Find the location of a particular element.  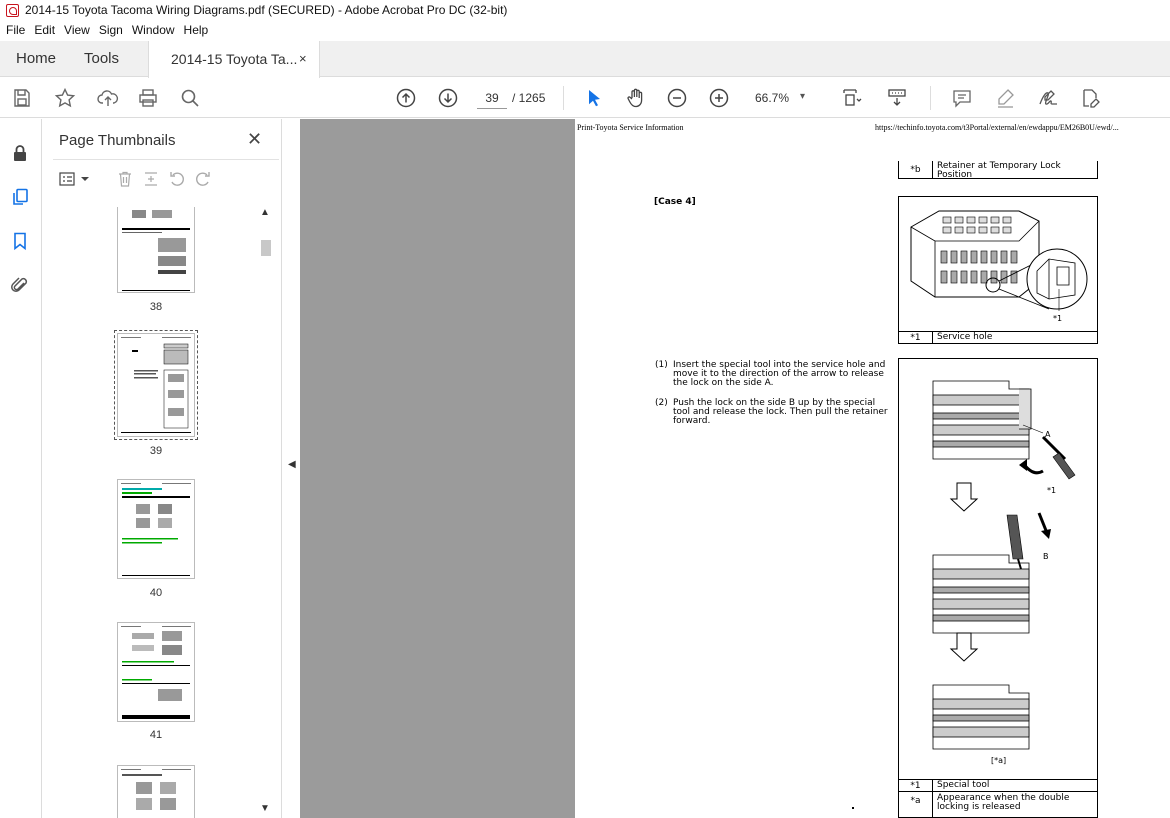

zoom-in-icon is located at coordinates (719, 98).